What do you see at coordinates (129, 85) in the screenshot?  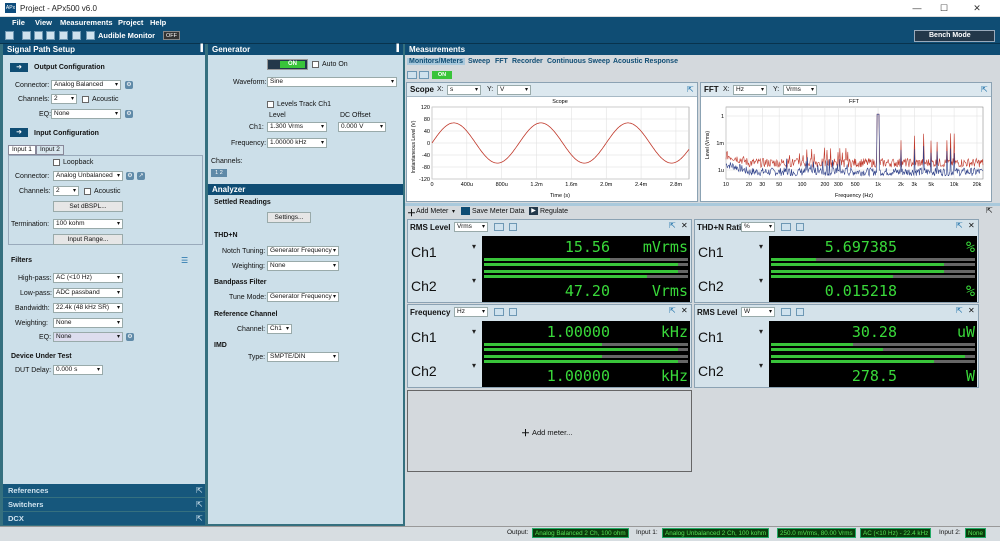 I see `output-connector-gear-icon: ⚙` at bounding box center [129, 85].